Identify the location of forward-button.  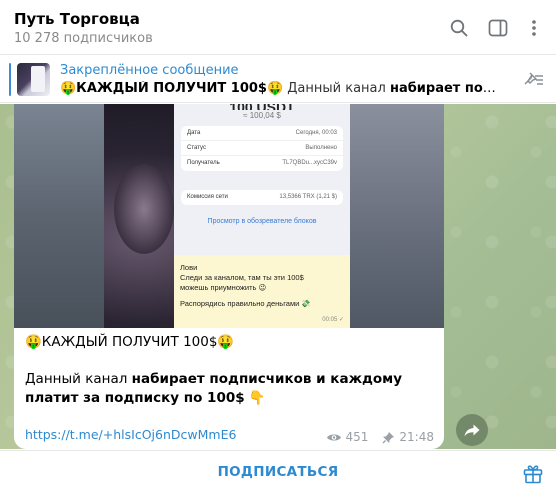
(472, 430).